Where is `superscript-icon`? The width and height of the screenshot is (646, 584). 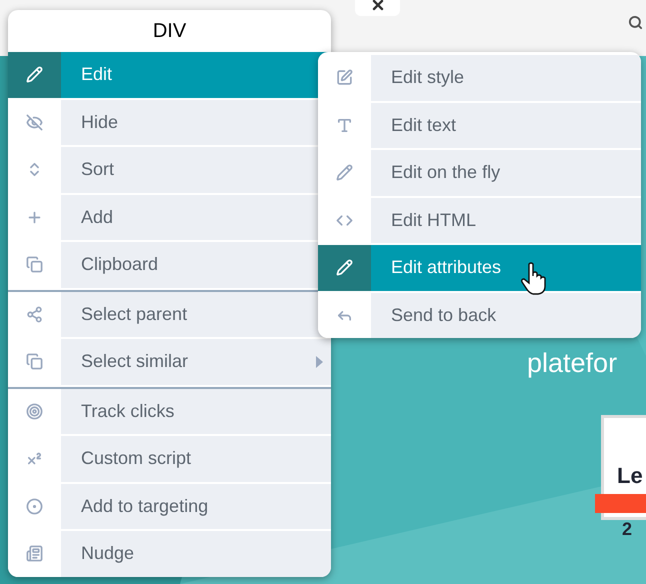
superscript-icon is located at coordinates (34, 459).